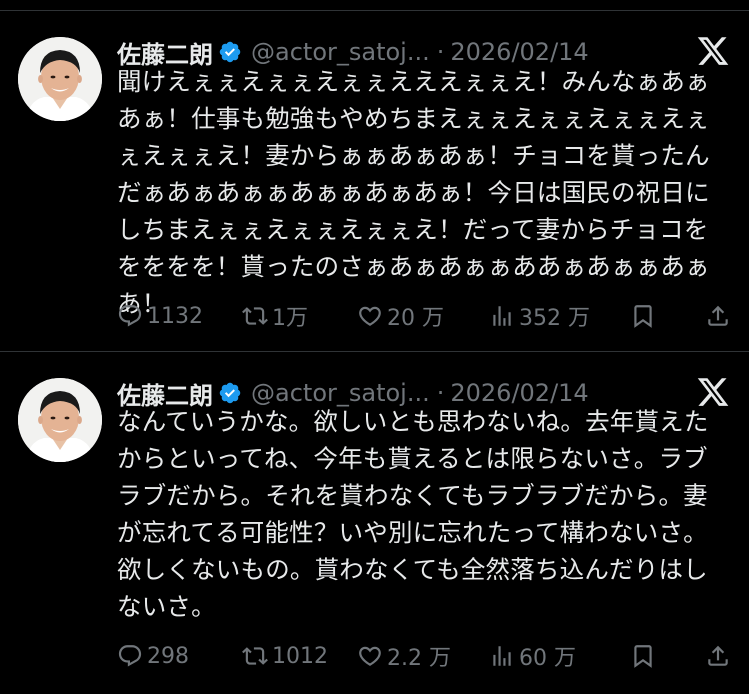  What do you see at coordinates (168, 656) in the screenshot?
I see `reply-count: 298` at bounding box center [168, 656].